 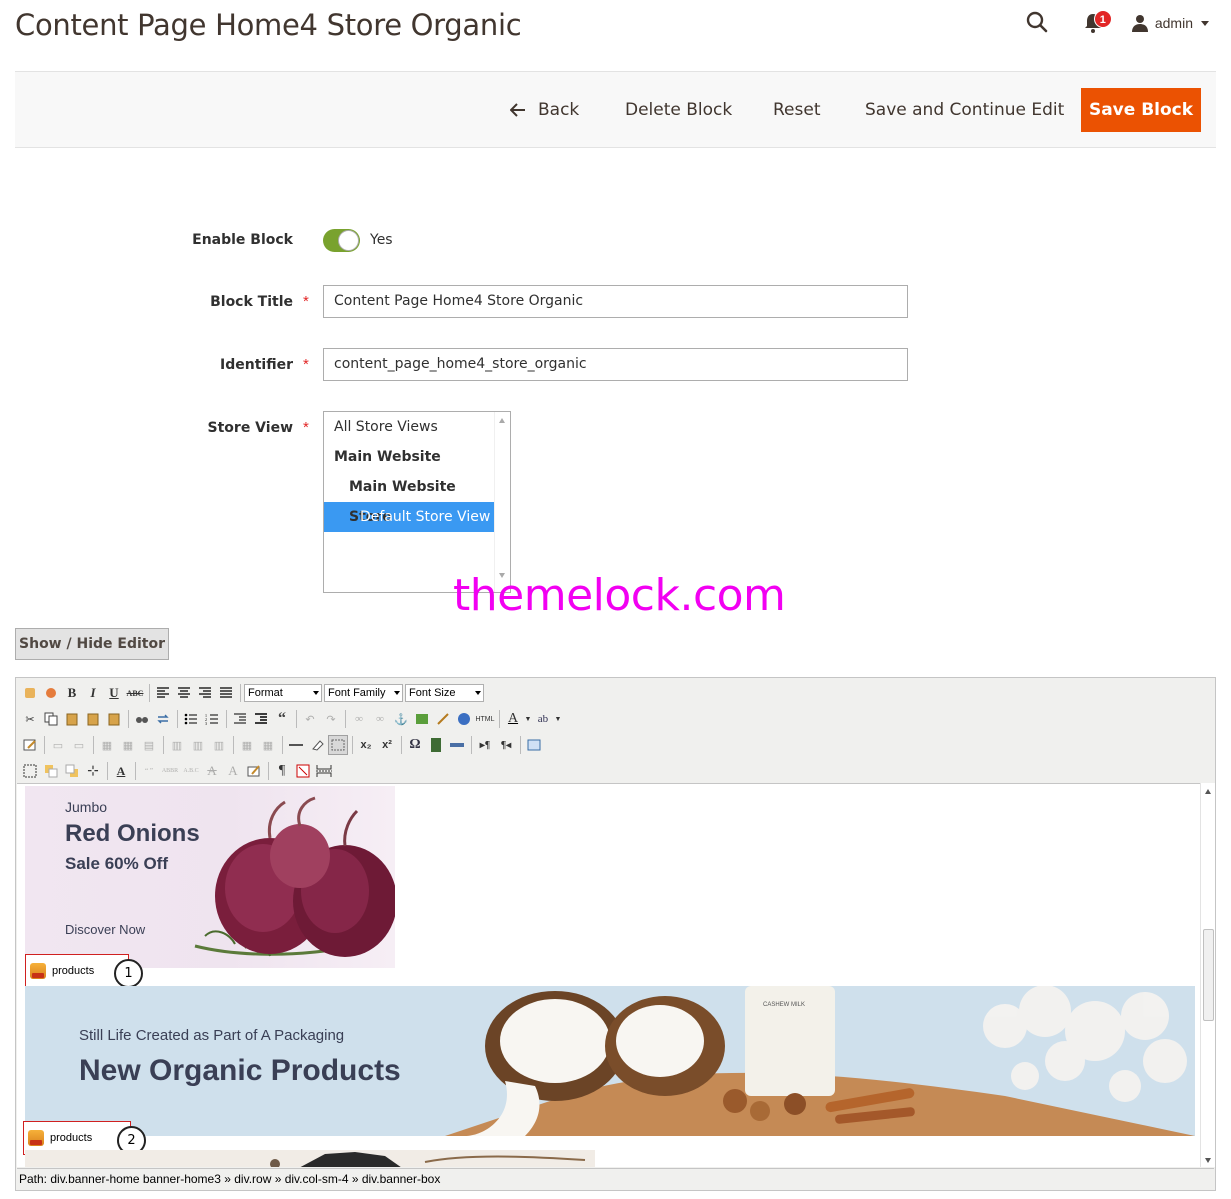 I want to click on bold-icon: B, so click(x=72, y=693).